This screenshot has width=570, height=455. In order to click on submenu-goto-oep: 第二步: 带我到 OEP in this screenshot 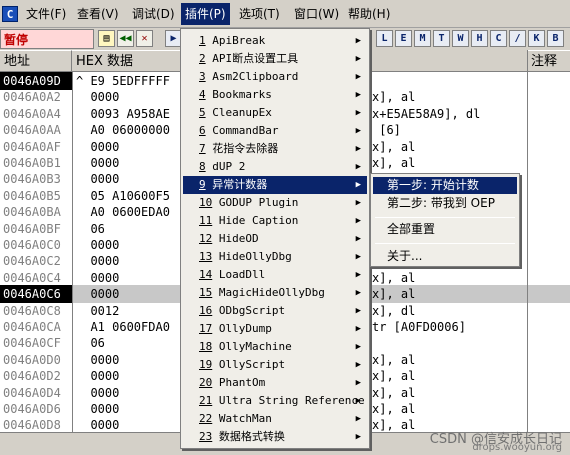, I will do `click(445, 203)`.